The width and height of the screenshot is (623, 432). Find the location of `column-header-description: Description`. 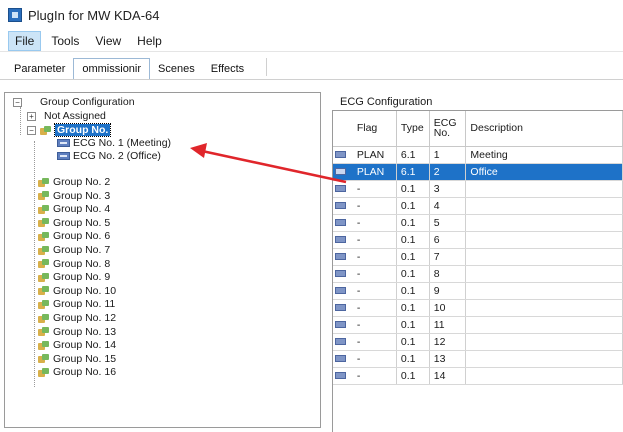

column-header-description: Description is located at coordinates (544, 129).